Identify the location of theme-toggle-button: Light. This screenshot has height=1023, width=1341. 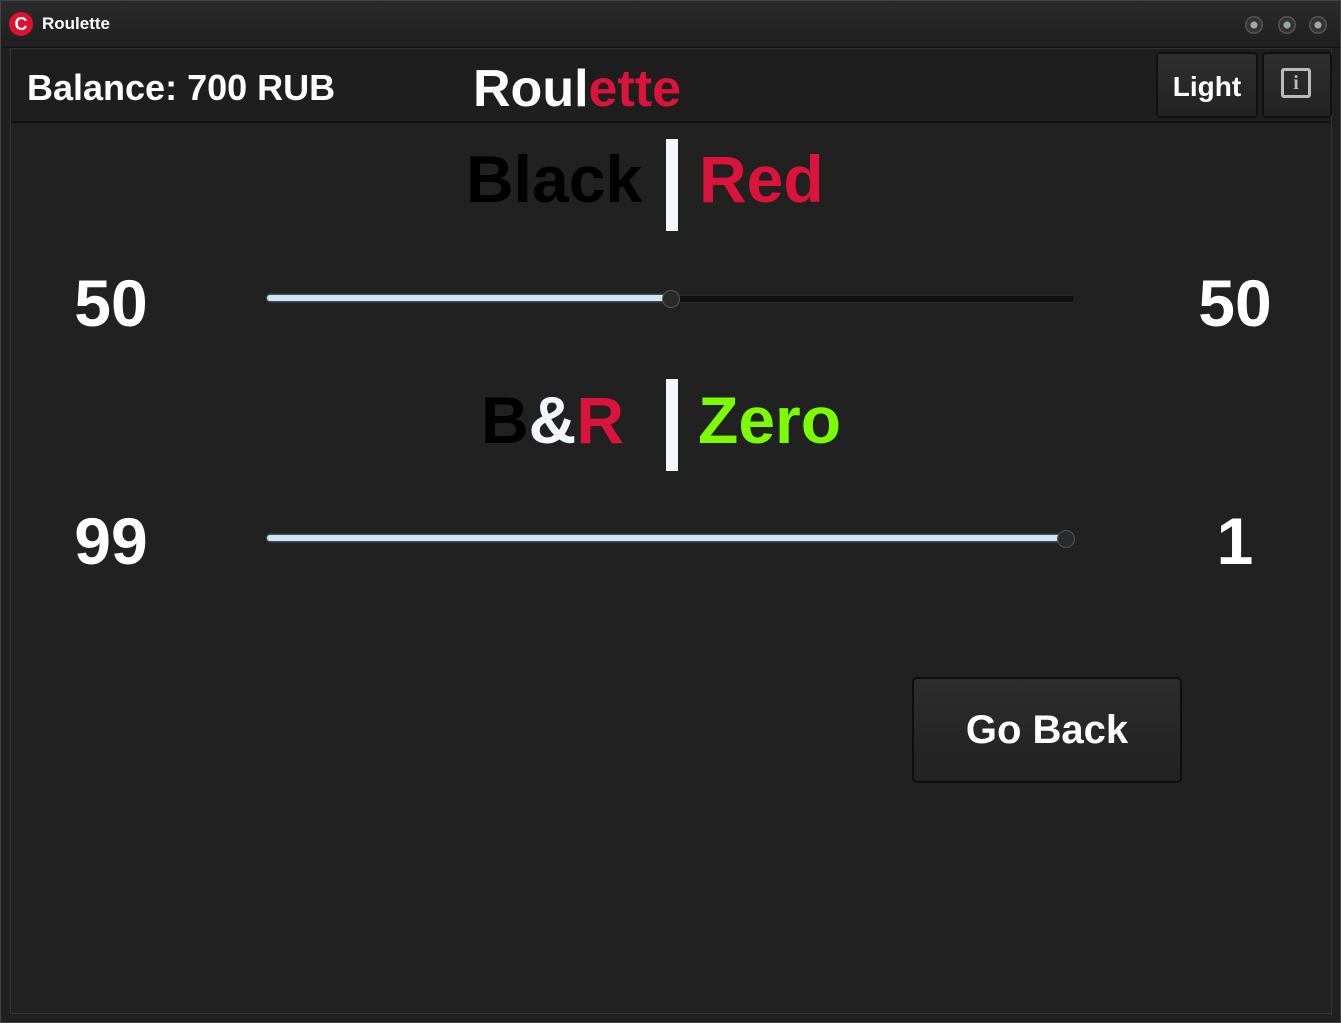
(1207, 85).